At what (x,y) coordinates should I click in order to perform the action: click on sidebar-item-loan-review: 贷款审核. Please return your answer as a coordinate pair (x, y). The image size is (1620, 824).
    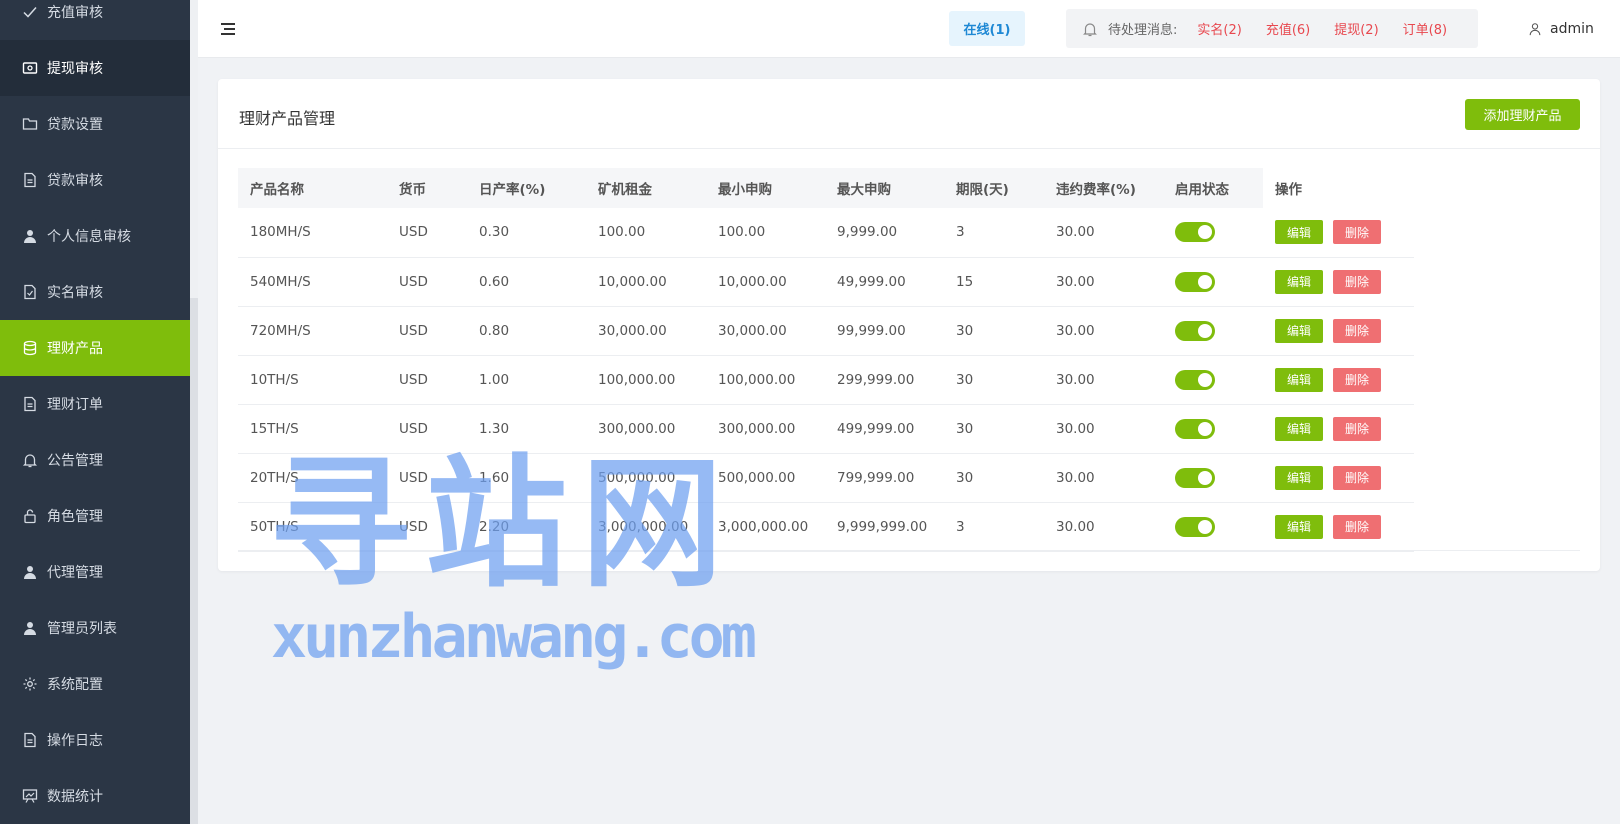
    Looking at the image, I should click on (95, 180).